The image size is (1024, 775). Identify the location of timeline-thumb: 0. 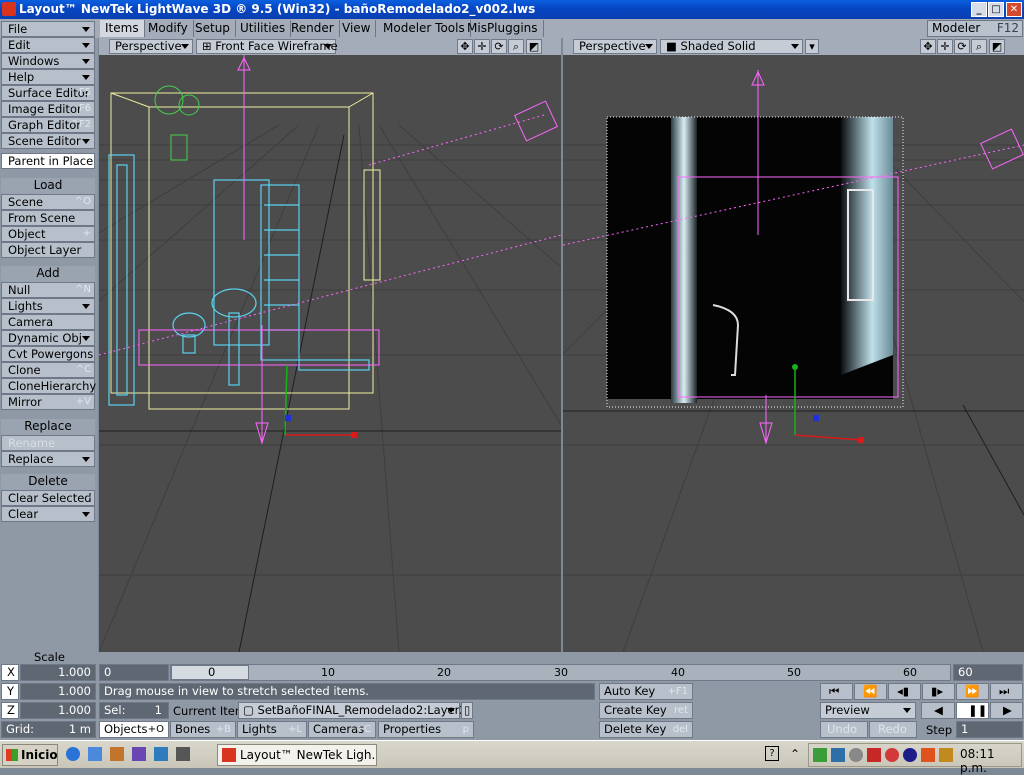
(210, 672).